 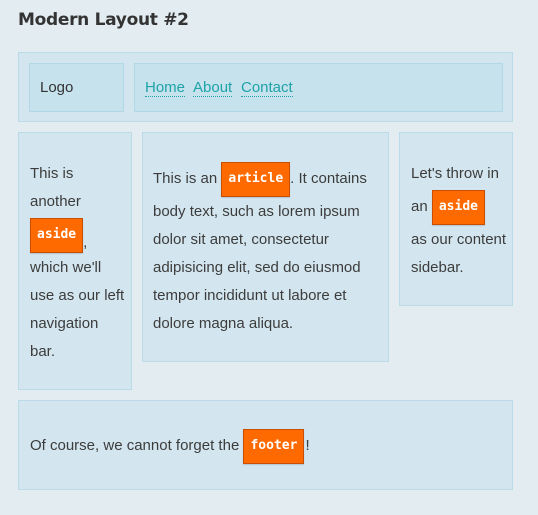 What do you see at coordinates (57, 87) in the screenshot?
I see `logo: Logo` at bounding box center [57, 87].